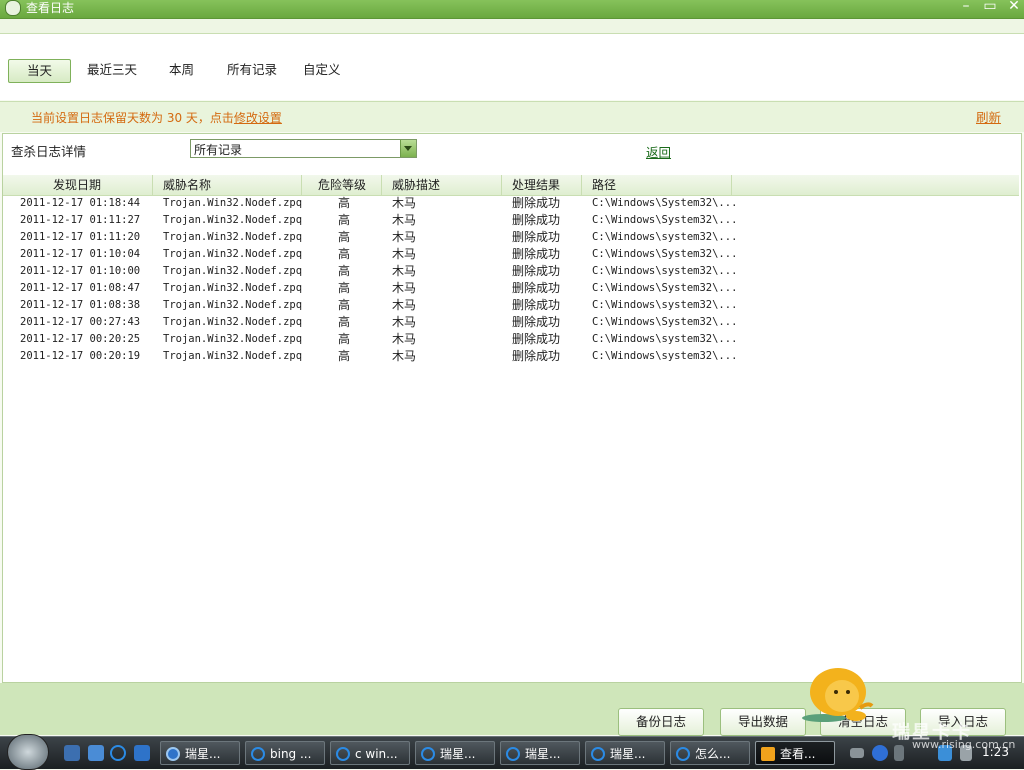  Describe the element at coordinates (80, 220) in the screenshot. I see `cell-date: 2011-12-17 01:11:27` at that location.